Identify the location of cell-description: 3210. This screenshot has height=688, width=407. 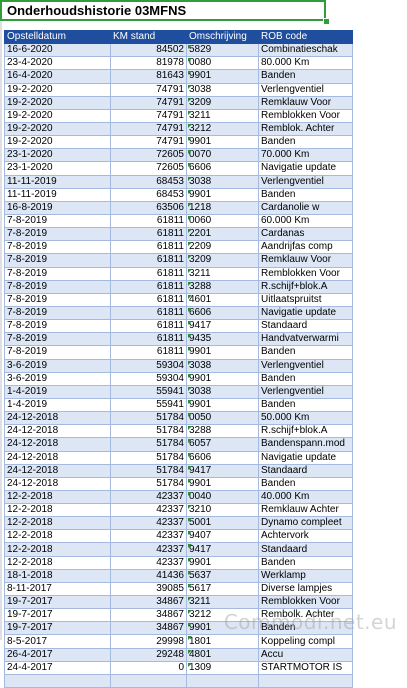
(222, 510).